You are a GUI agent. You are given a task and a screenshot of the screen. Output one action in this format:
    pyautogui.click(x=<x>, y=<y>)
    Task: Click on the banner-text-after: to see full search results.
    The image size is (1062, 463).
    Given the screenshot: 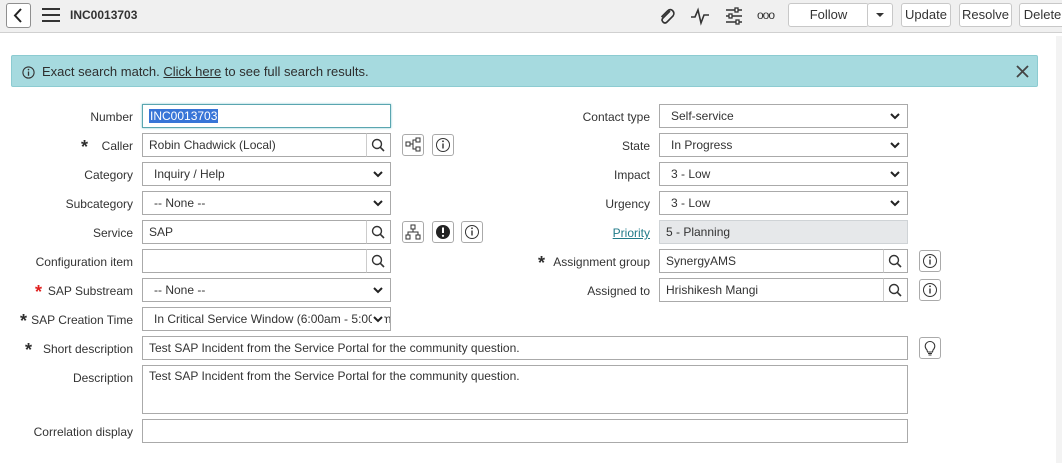 What is the action you would take?
    pyautogui.click(x=295, y=71)
    